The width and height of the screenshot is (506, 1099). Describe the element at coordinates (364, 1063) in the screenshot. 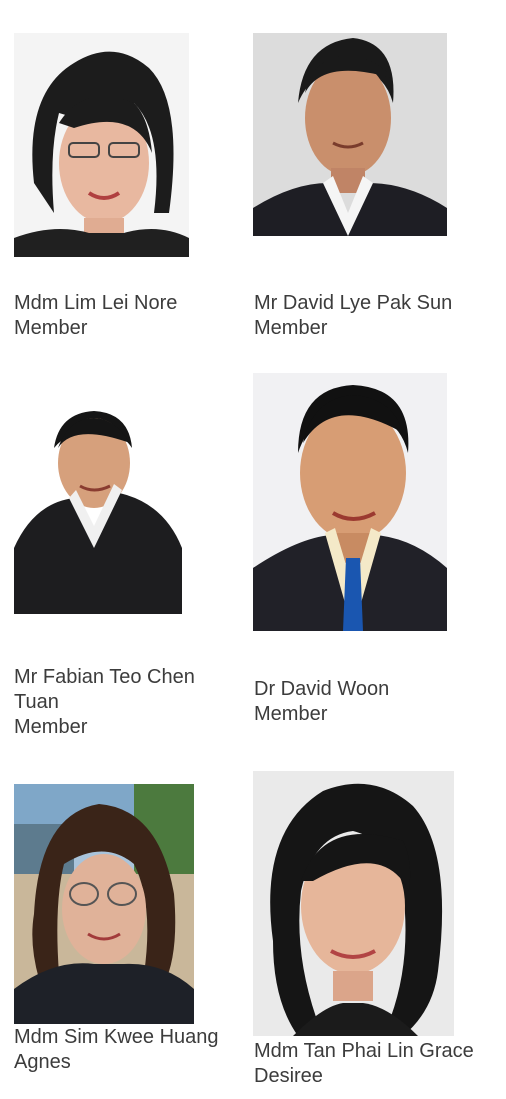

I see `member-name: Mdm Tan Phai Lin Grace Desiree` at that location.